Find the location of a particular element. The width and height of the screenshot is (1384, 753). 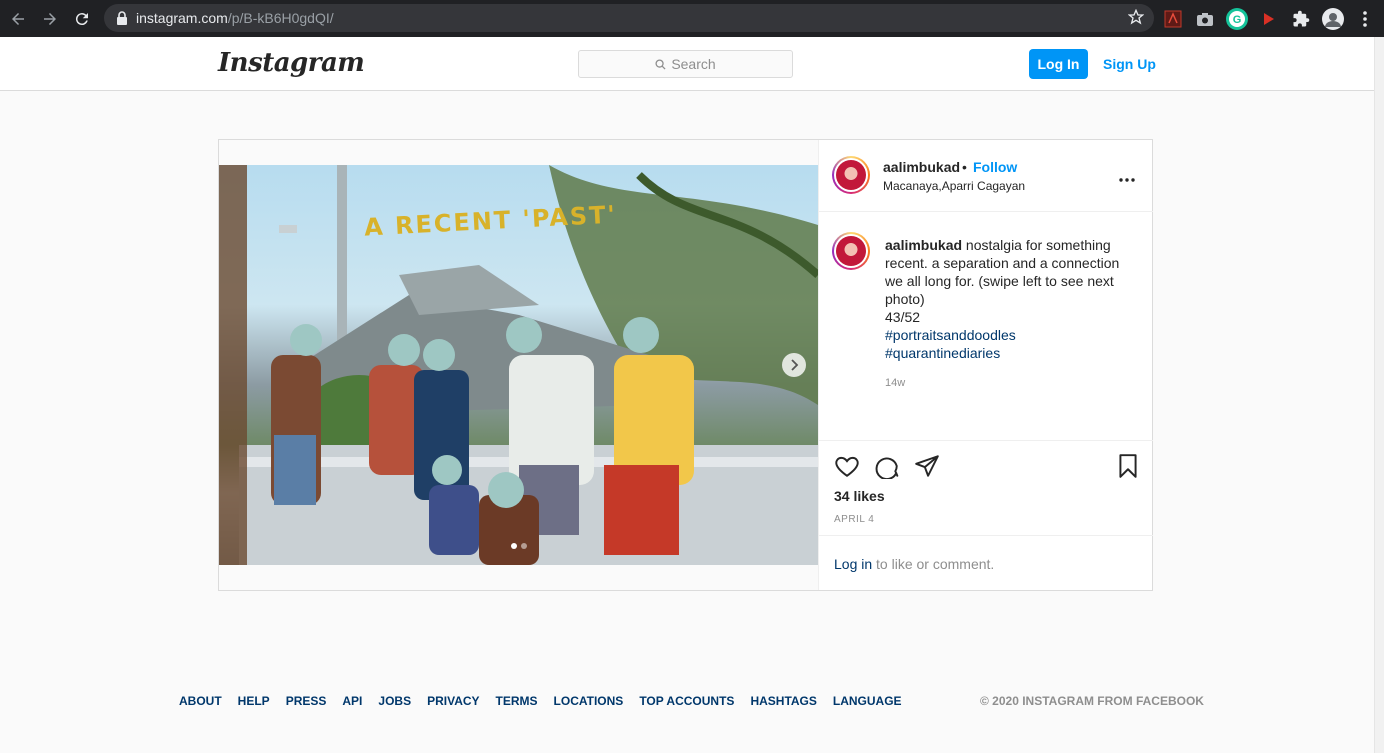

share-icon is located at coordinates (927, 466).